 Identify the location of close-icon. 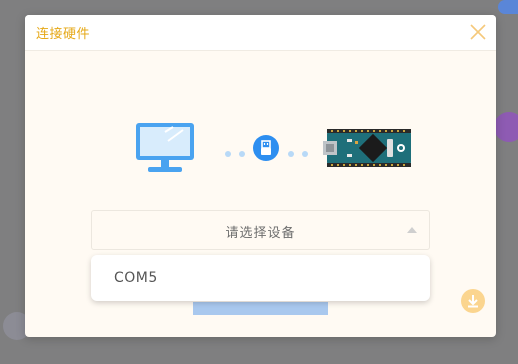
(478, 32).